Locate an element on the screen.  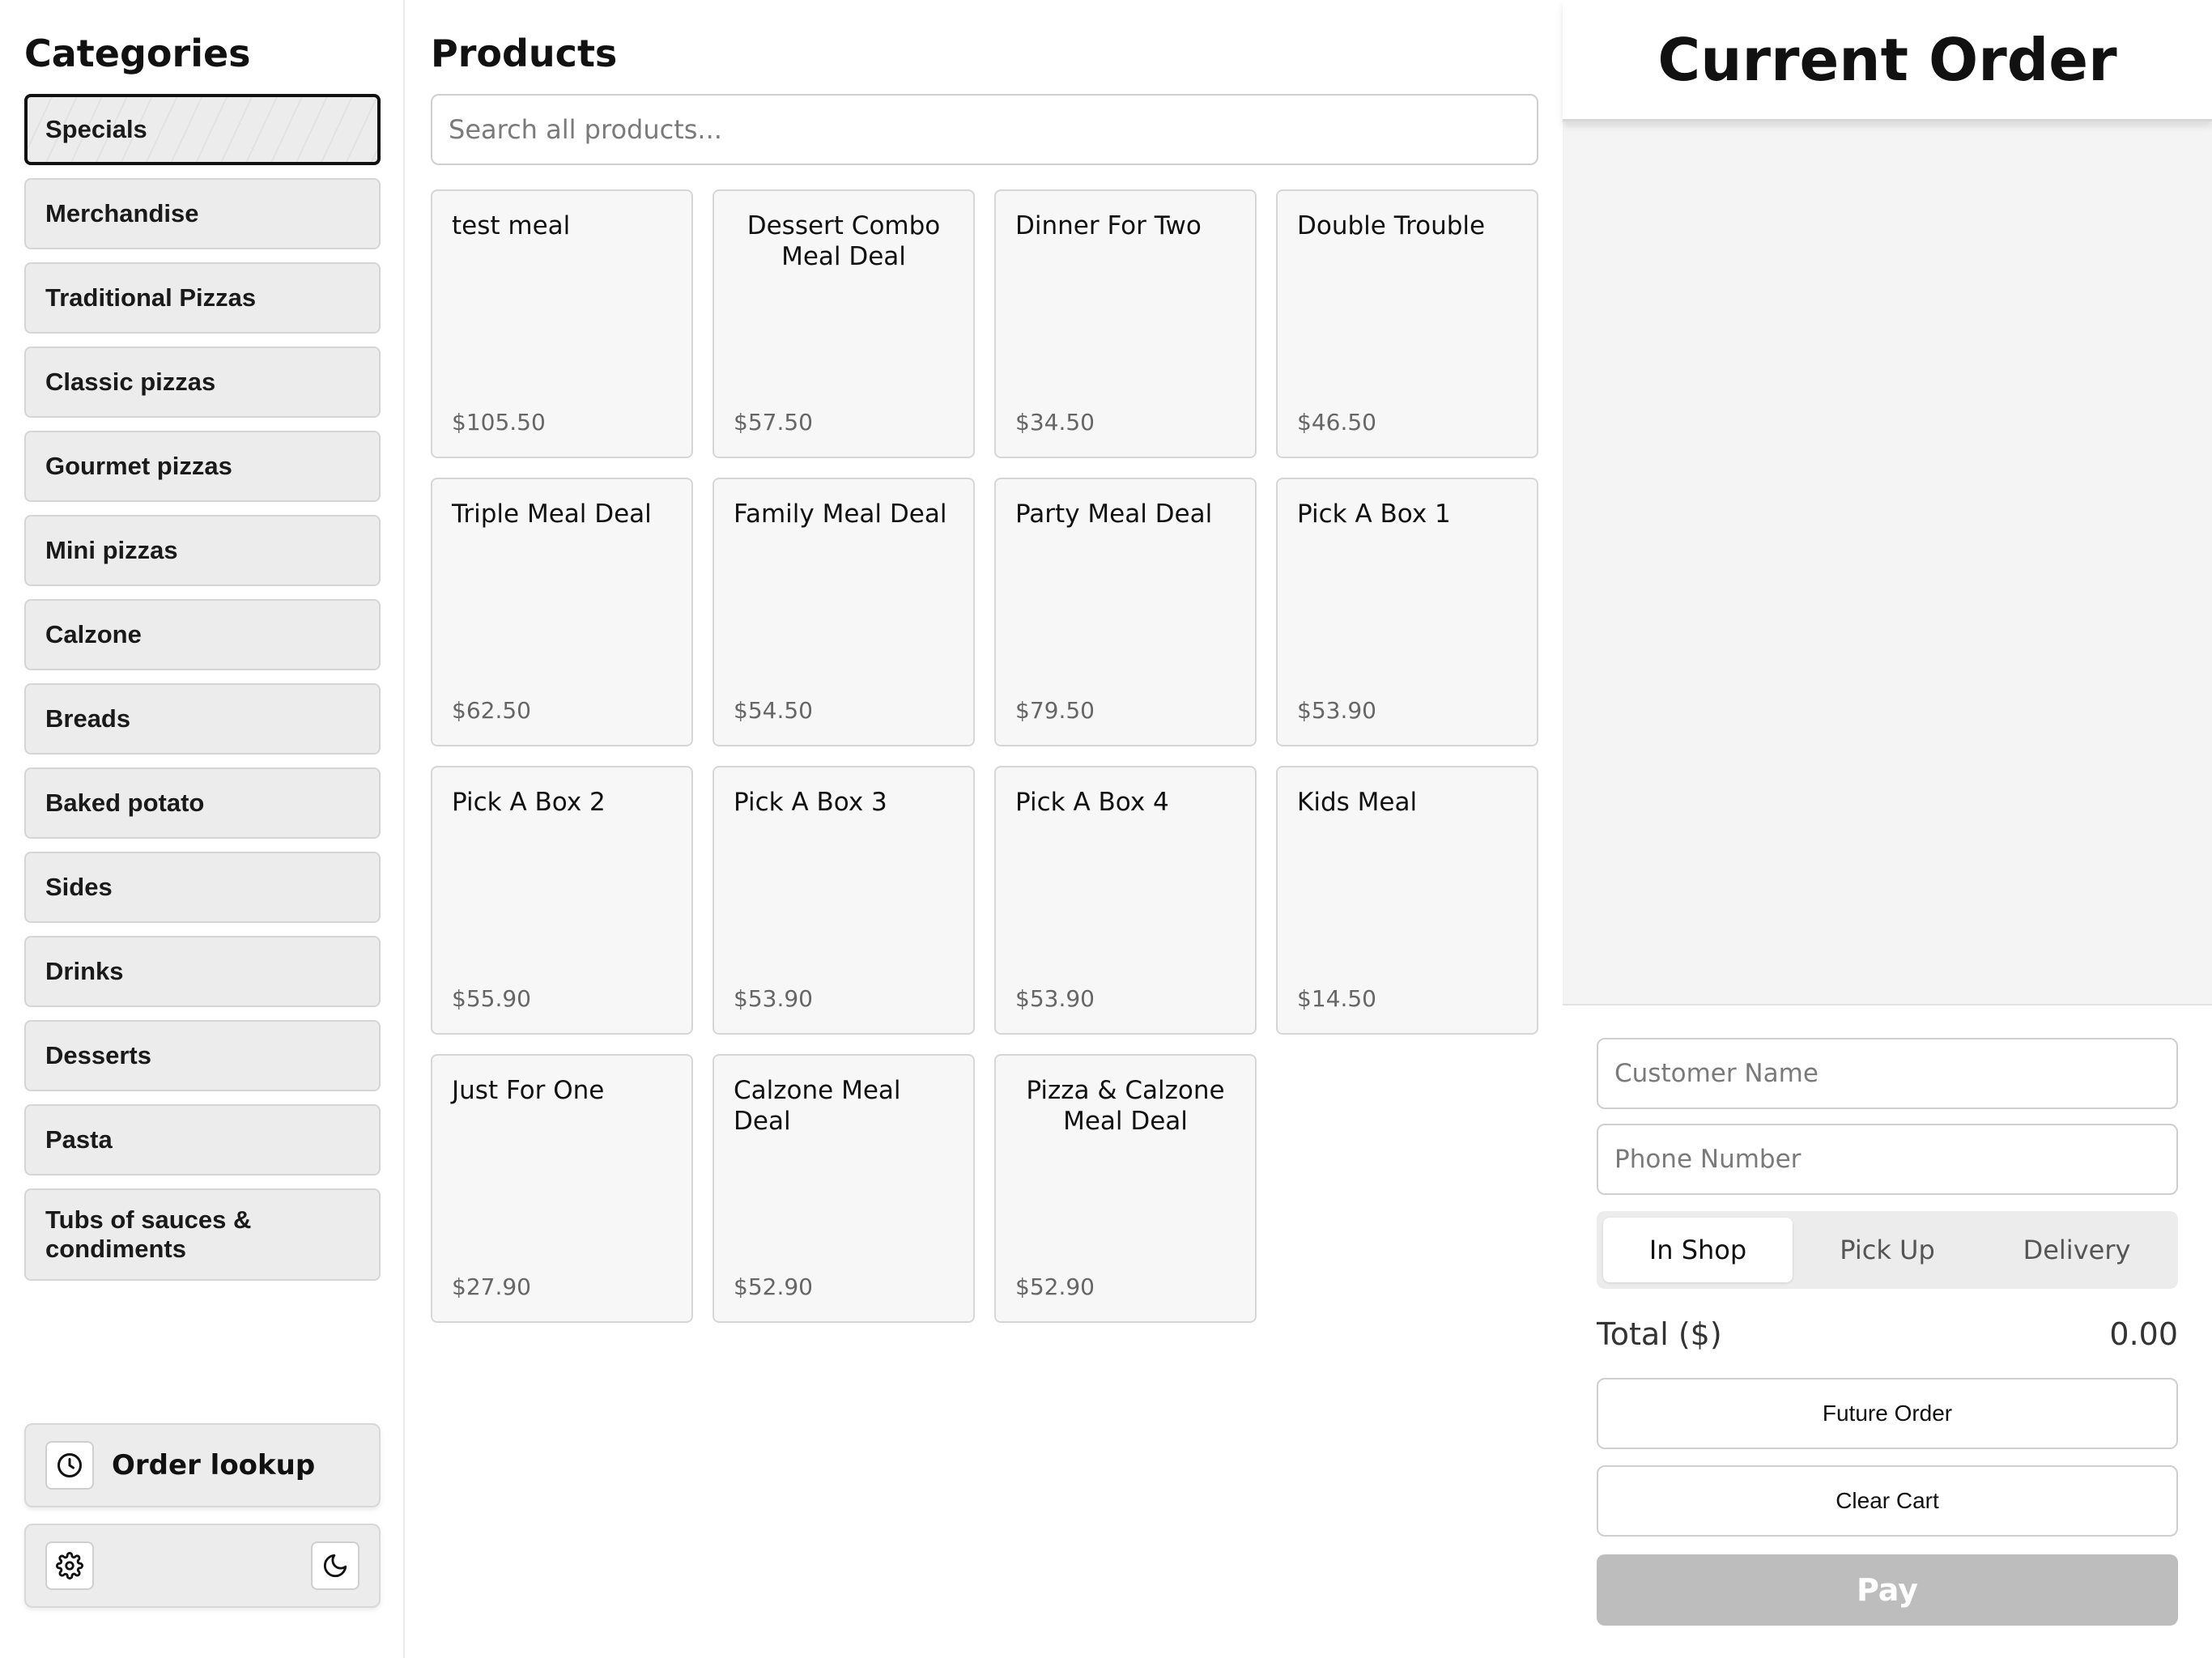
product-name: Dinner For Two is located at coordinates (1109, 225).